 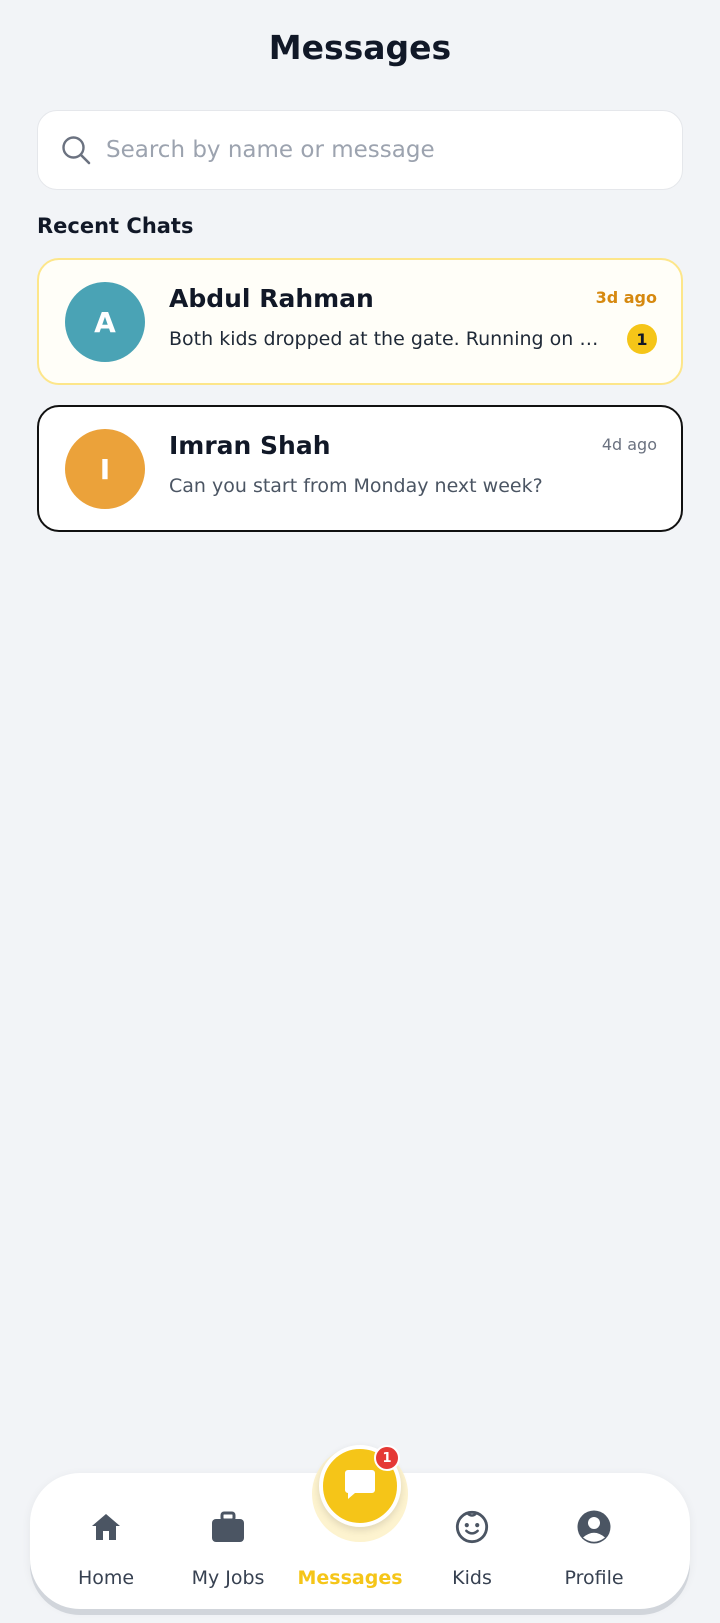 I want to click on bottom-nav: Home My Jobs Messages Kids Profile 1, so click(x=360, y=1527).